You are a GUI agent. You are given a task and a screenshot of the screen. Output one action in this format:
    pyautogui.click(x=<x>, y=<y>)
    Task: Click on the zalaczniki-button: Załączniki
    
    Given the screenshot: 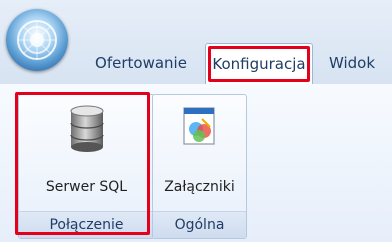 What is the action you would take?
    pyautogui.click(x=199, y=153)
    